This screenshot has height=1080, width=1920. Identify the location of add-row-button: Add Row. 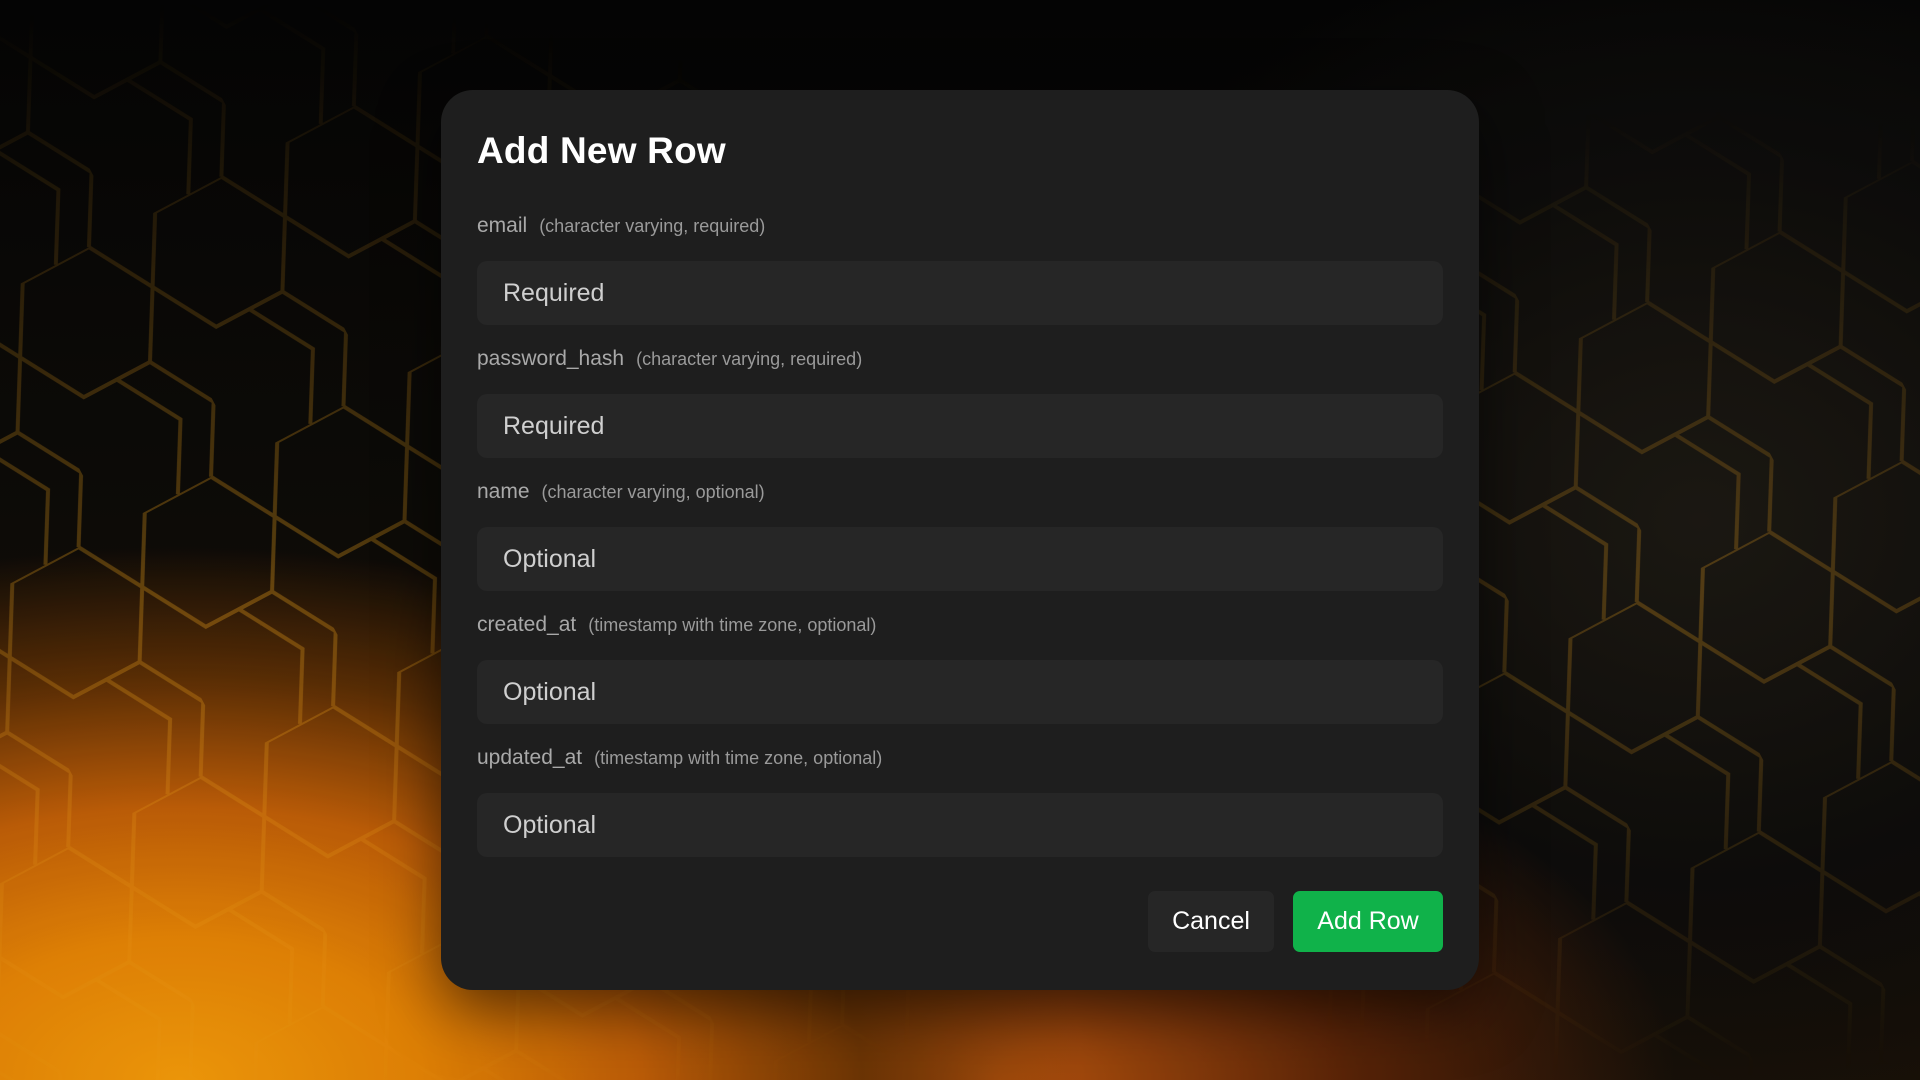
(1368, 921).